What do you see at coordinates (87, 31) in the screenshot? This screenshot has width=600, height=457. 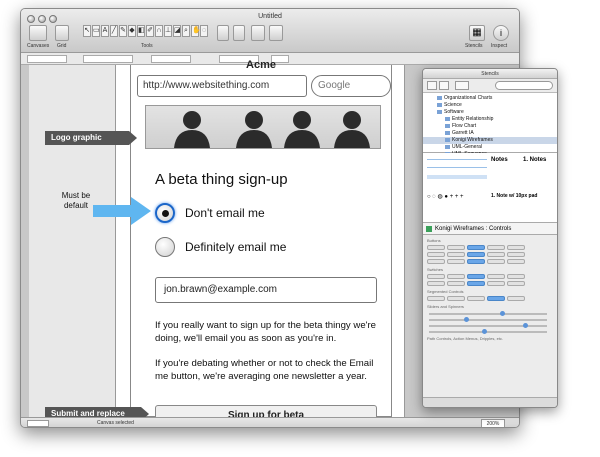 I see `pointer-tool-icon: ↖` at bounding box center [87, 31].